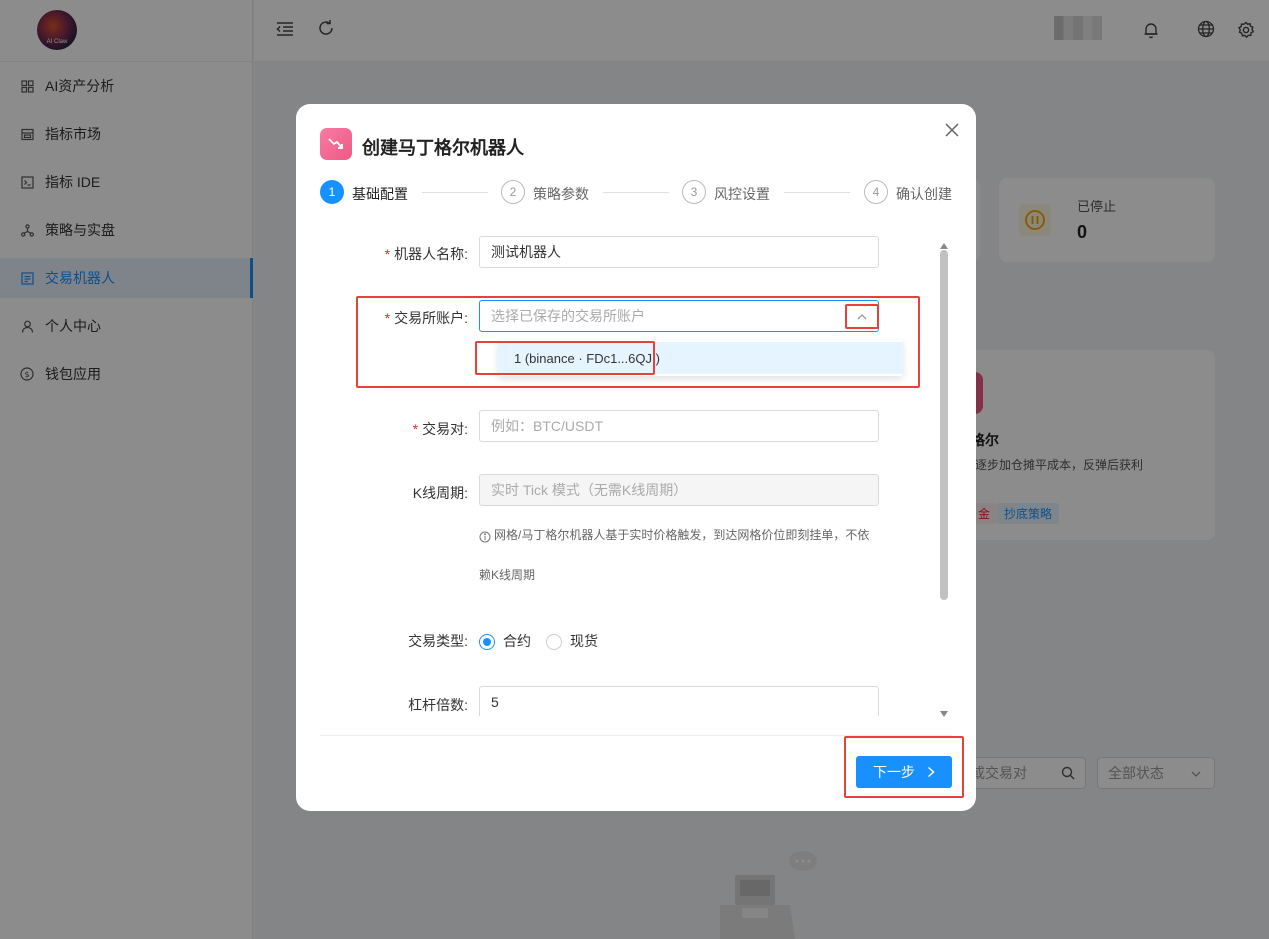 The width and height of the screenshot is (1269, 939). I want to click on trading-pair-label: * 交易对:, so click(440, 429).